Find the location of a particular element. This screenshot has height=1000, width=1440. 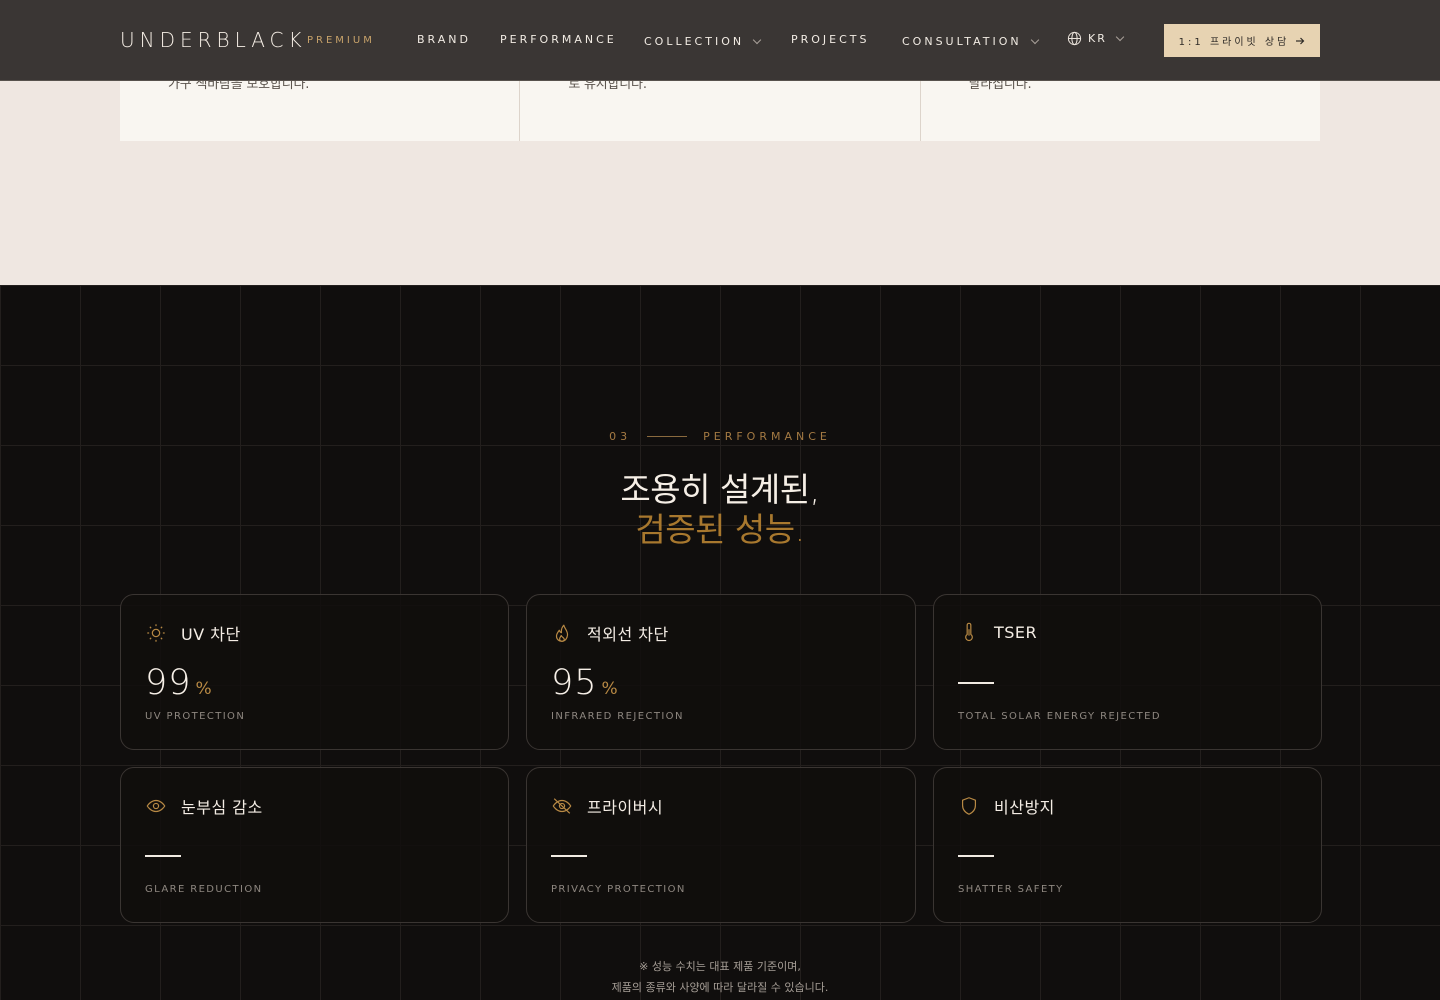

footnote-line1: ※ 성능 수치는 대표 제품 기준이며, is located at coordinates (720, 966).